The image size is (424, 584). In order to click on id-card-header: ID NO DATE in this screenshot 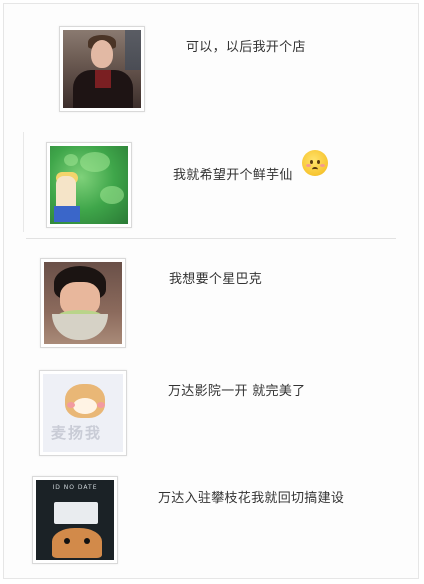, I will do `click(75, 487)`.